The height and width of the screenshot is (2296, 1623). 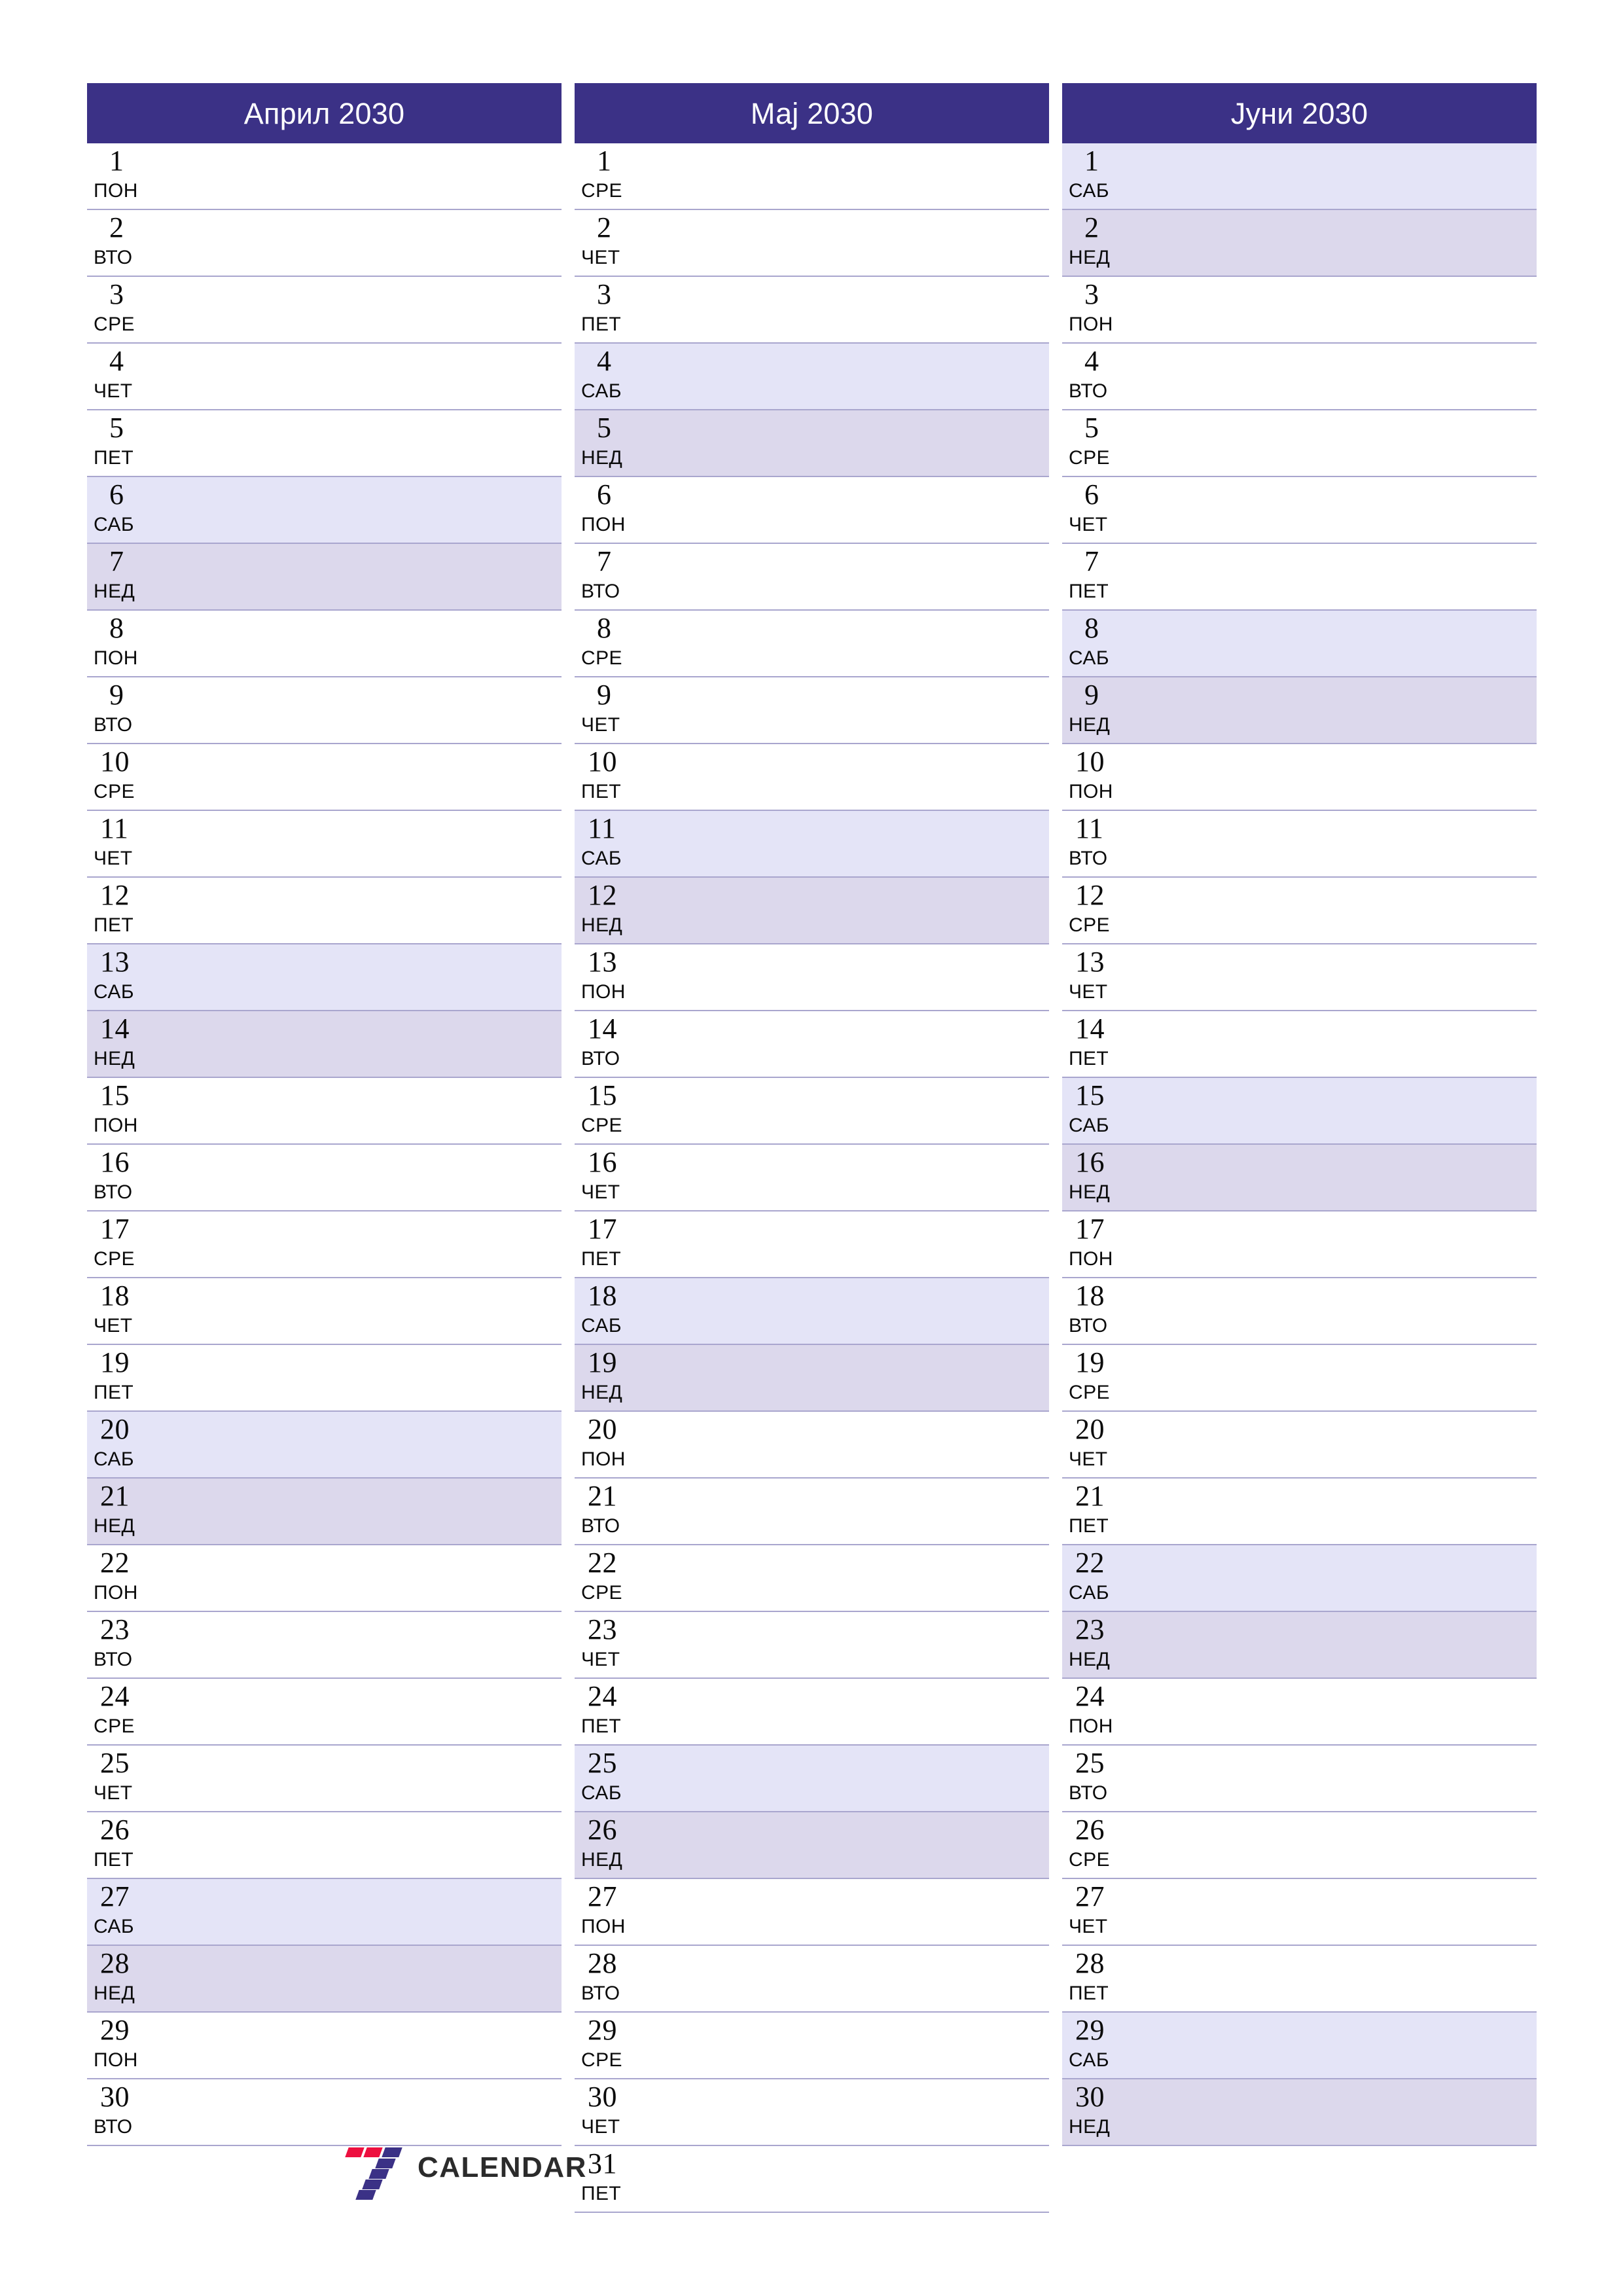 What do you see at coordinates (812, 1446) in the screenshot?
I see `day-row: 20 ПОН` at bounding box center [812, 1446].